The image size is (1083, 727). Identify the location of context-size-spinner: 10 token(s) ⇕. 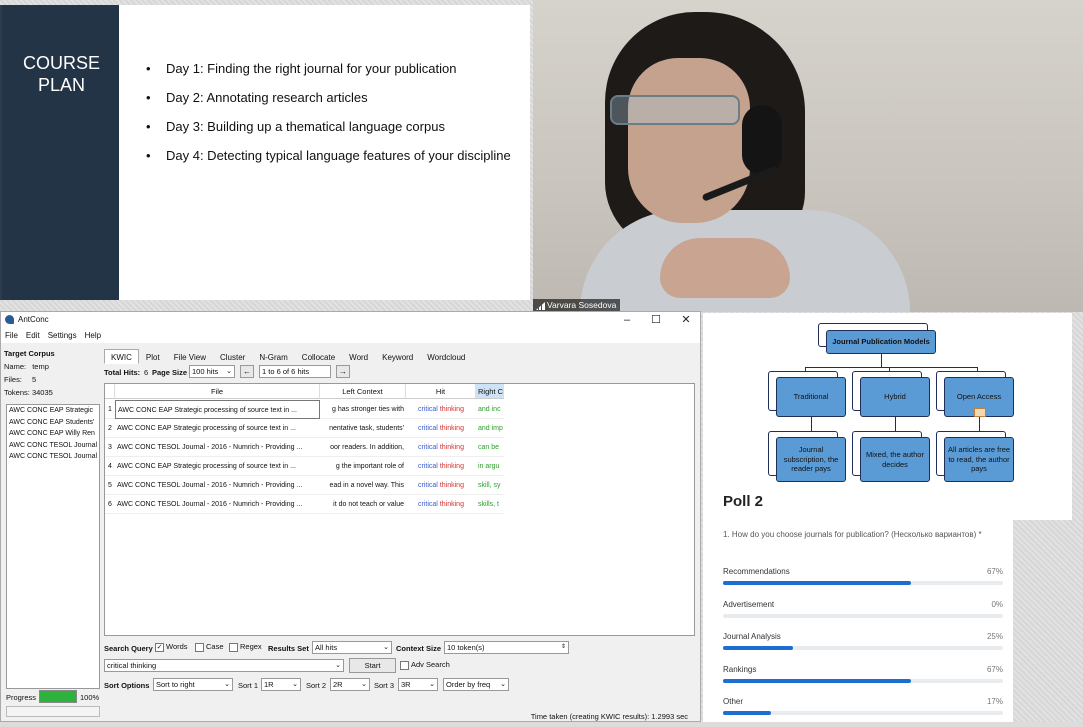
(506, 647).